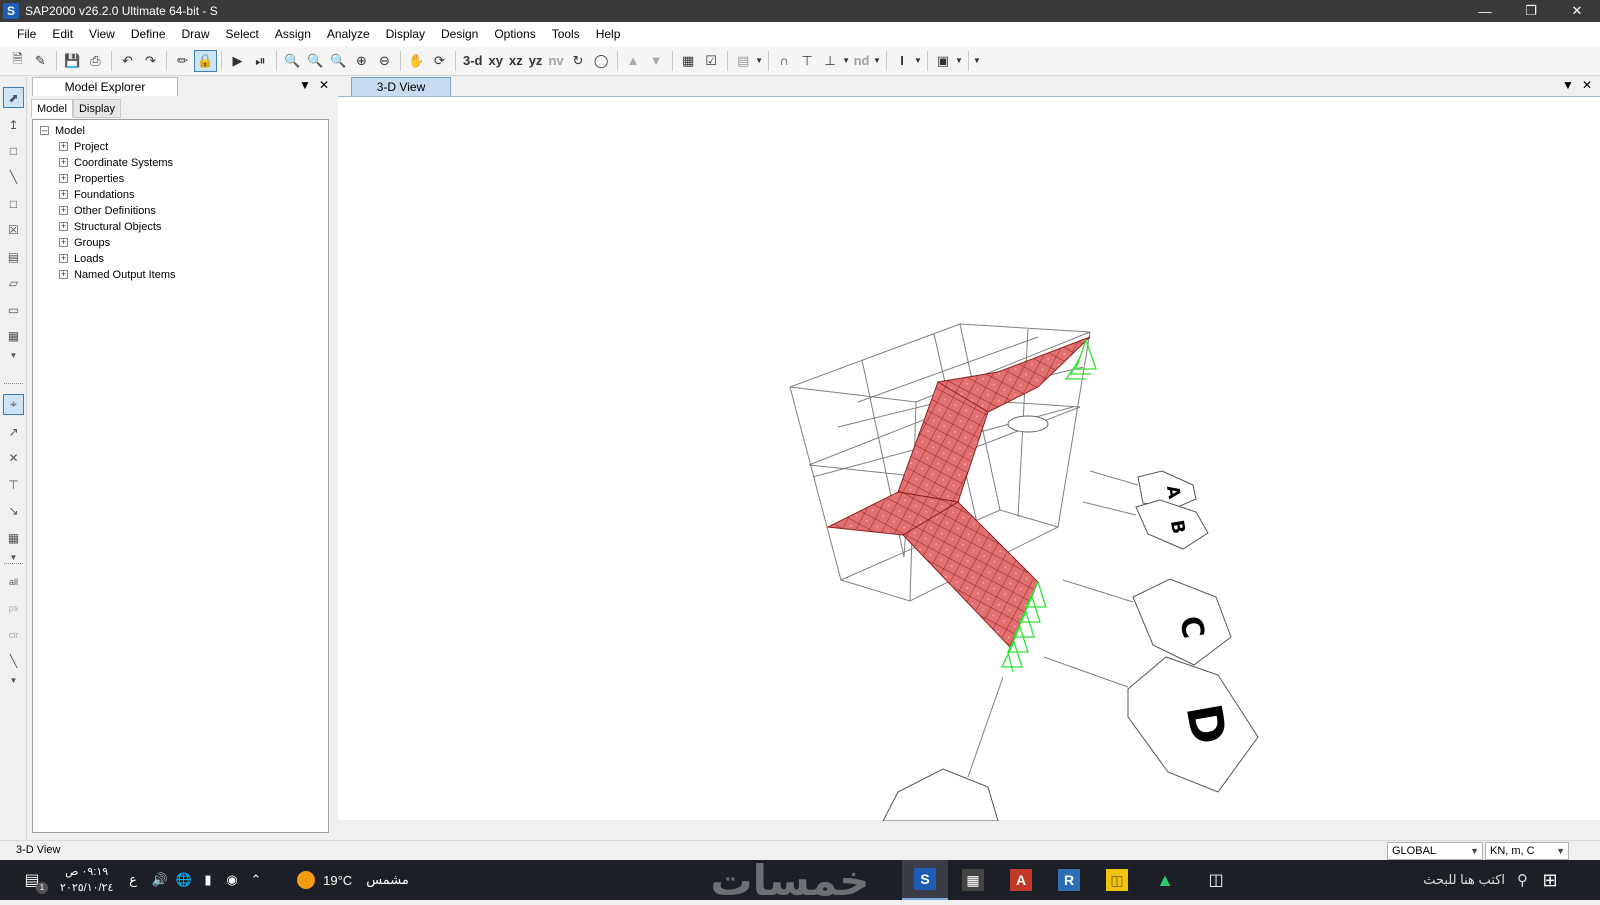 This screenshot has height=905, width=1600. What do you see at coordinates (13, 203) in the screenshot?
I see `quick-draw-frame-icon: □` at bounding box center [13, 203].